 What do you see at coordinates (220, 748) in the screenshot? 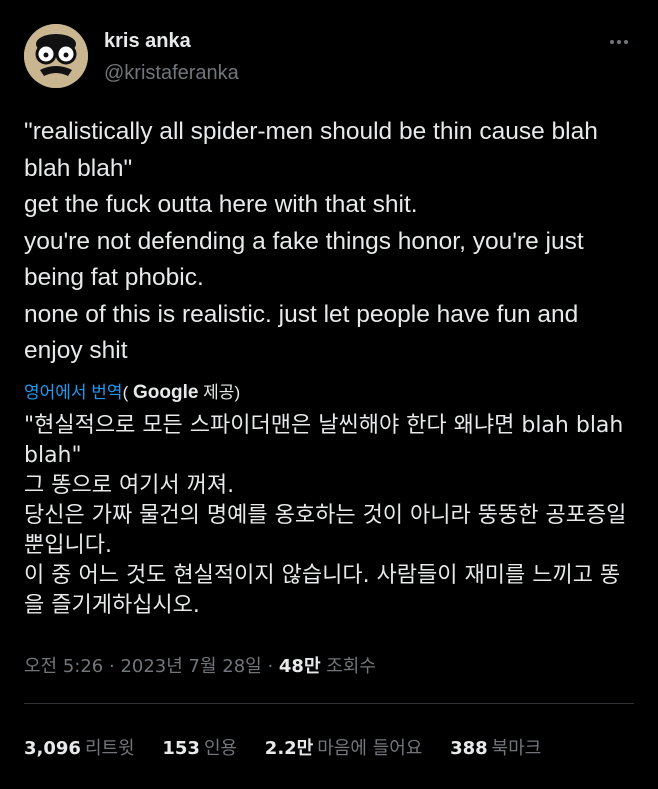
I see `quotes-label: 인용` at bounding box center [220, 748].